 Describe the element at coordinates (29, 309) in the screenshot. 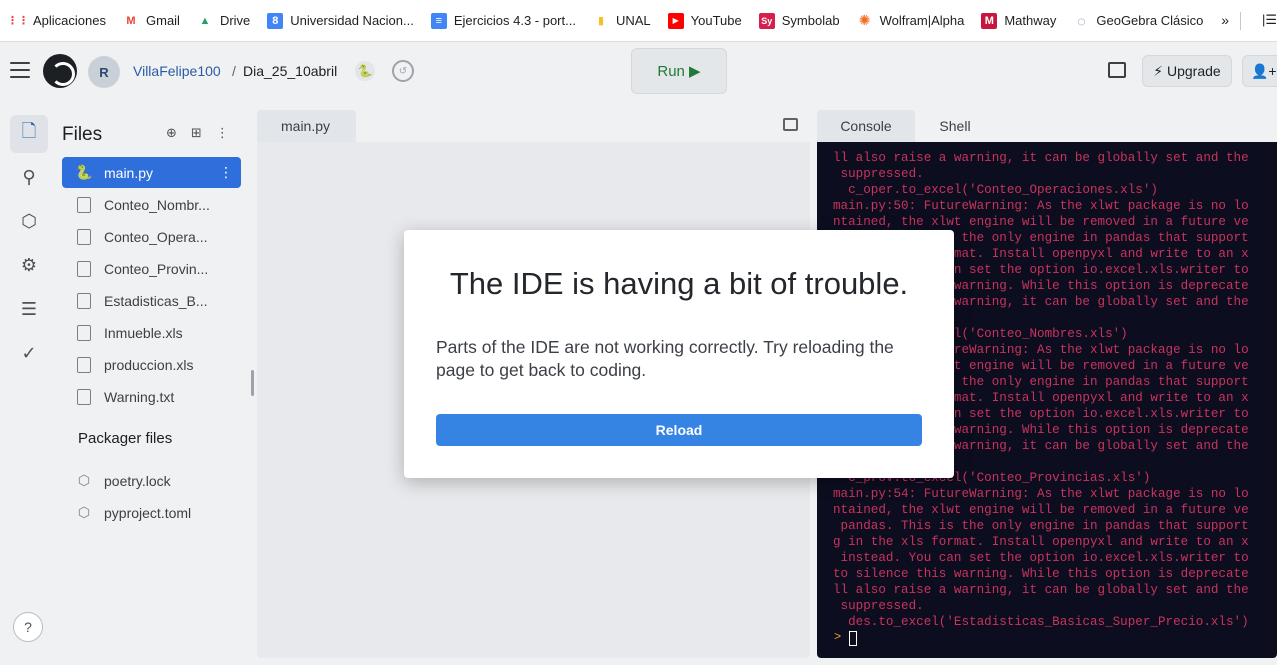

I see `database-icon: ☰` at that location.